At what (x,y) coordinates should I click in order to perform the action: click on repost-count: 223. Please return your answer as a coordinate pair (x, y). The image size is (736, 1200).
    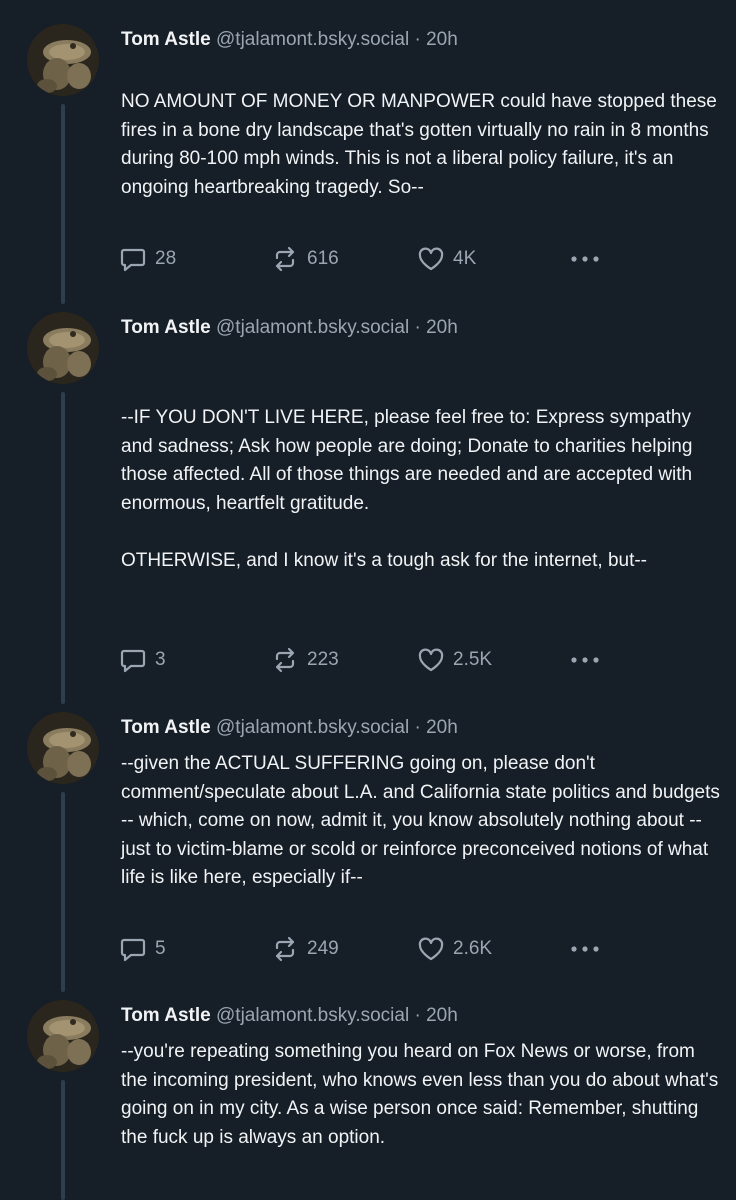
    Looking at the image, I should click on (323, 659).